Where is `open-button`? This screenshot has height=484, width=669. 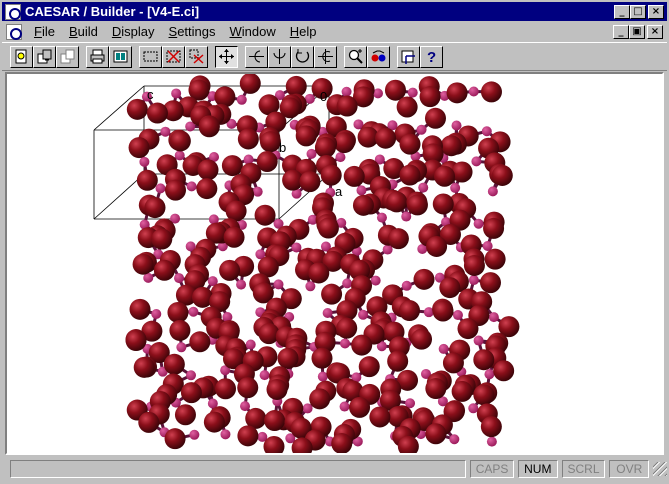 open-button is located at coordinates (44, 56).